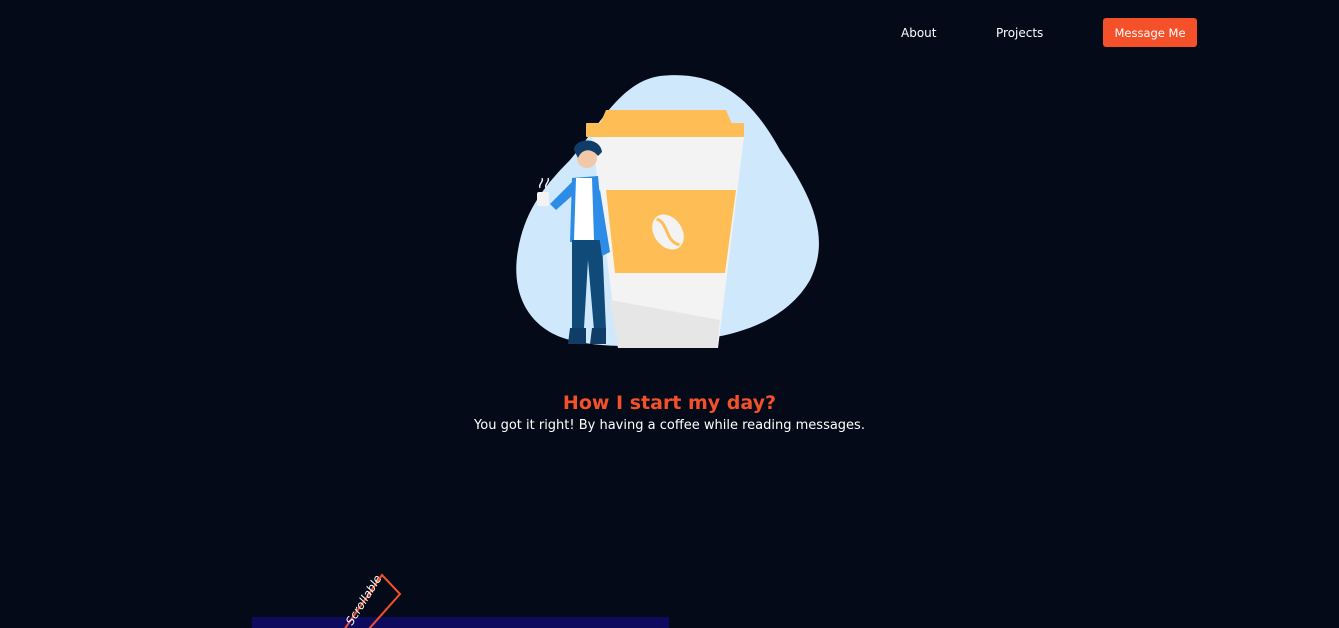 This screenshot has width=1339, height=628. Describe the element at coordinates (667, 211) in the screenshot. I see `coffee-illustration` at that location.